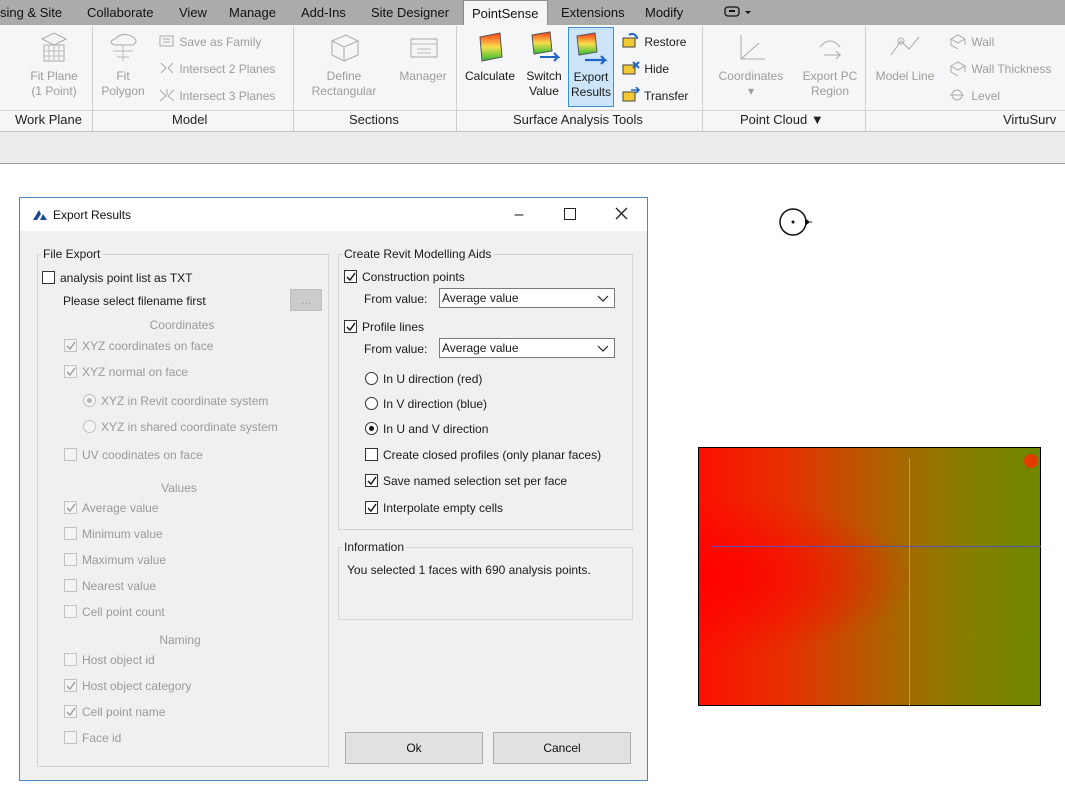 This screenshot has width=1065, height=795. What do you see at coordinates (120, 12) in the screenshot?
I see `tab-collaborate: Collaborate` at bounding box center [120, 12].